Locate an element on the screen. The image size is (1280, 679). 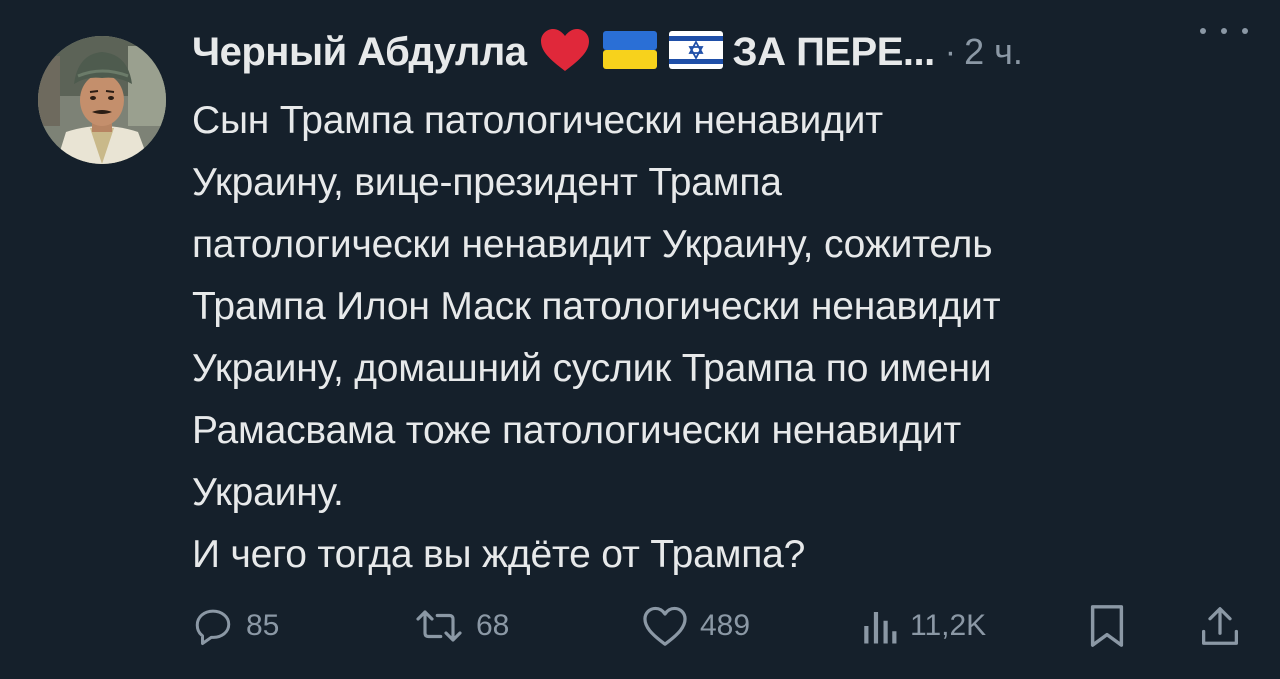
avatar is located at coordinates (102, 100).